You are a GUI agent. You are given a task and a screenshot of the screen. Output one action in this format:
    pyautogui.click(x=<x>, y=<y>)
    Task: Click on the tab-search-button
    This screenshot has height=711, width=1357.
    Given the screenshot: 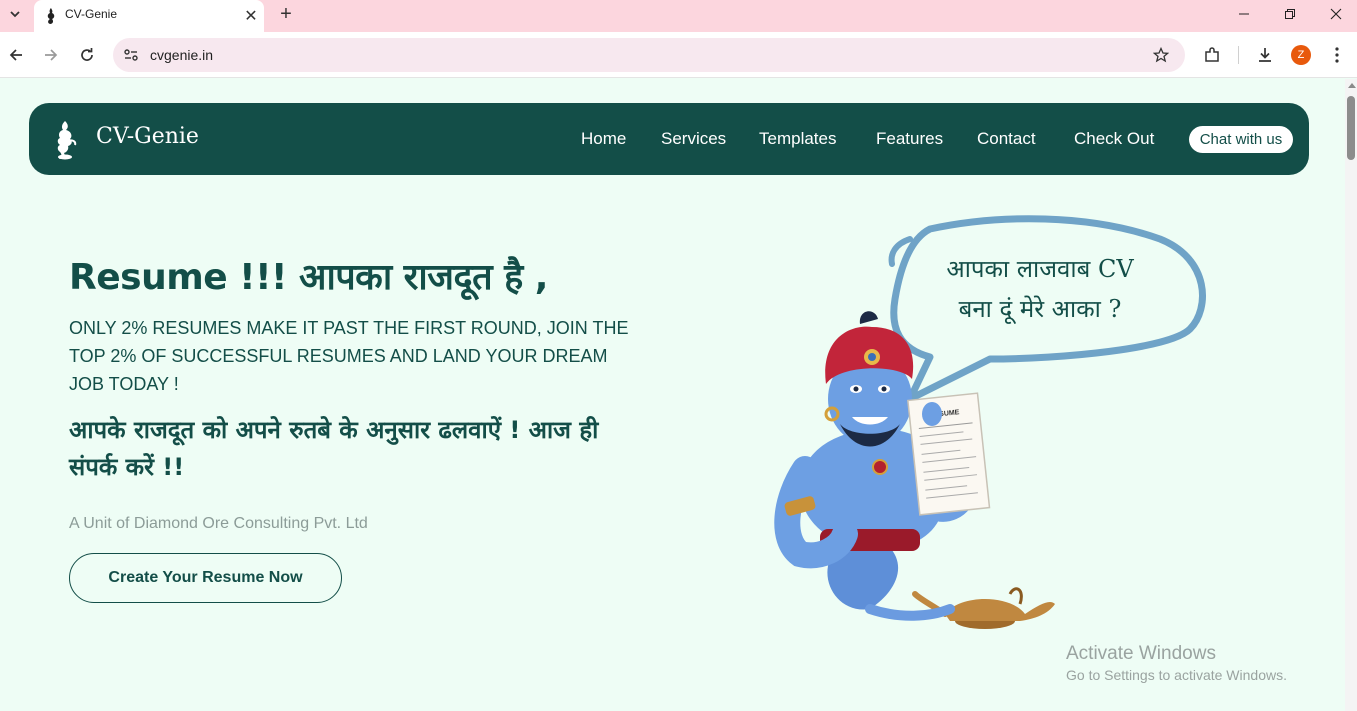 What is the action you would take?
    pyautogui.click(x=15, y=14)
    